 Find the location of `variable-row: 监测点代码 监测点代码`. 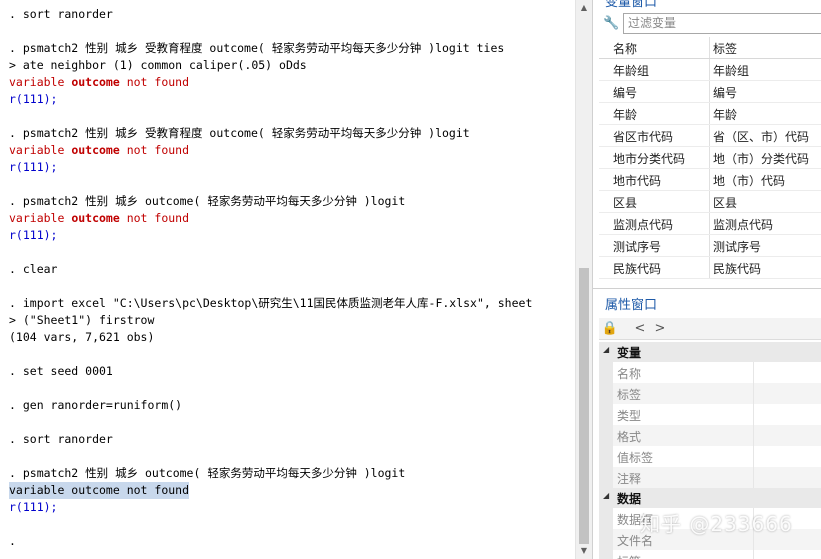

variable-row: 监测点代码 监测点代码 is located at coordinates (710, 224).